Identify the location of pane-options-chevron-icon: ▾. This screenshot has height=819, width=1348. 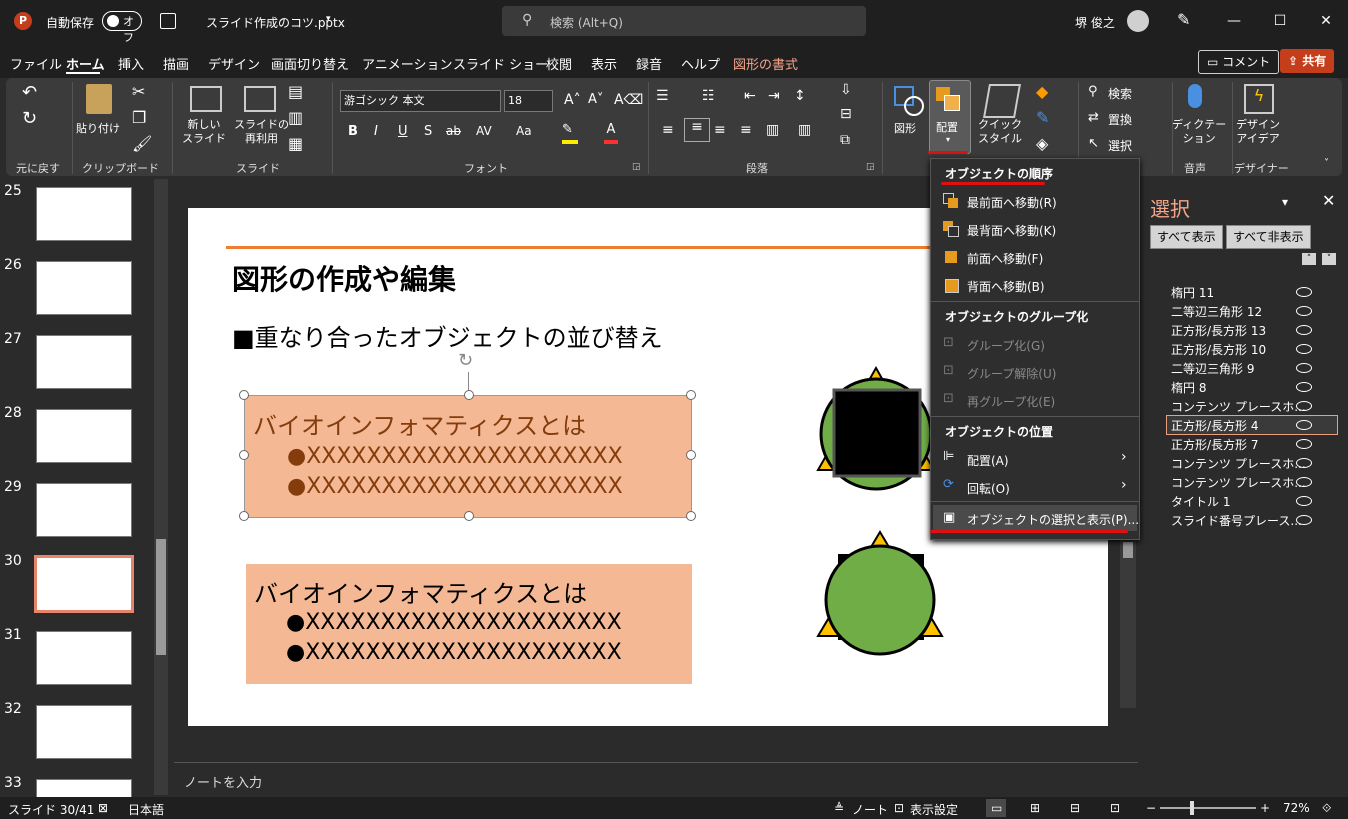
(1285, 202).